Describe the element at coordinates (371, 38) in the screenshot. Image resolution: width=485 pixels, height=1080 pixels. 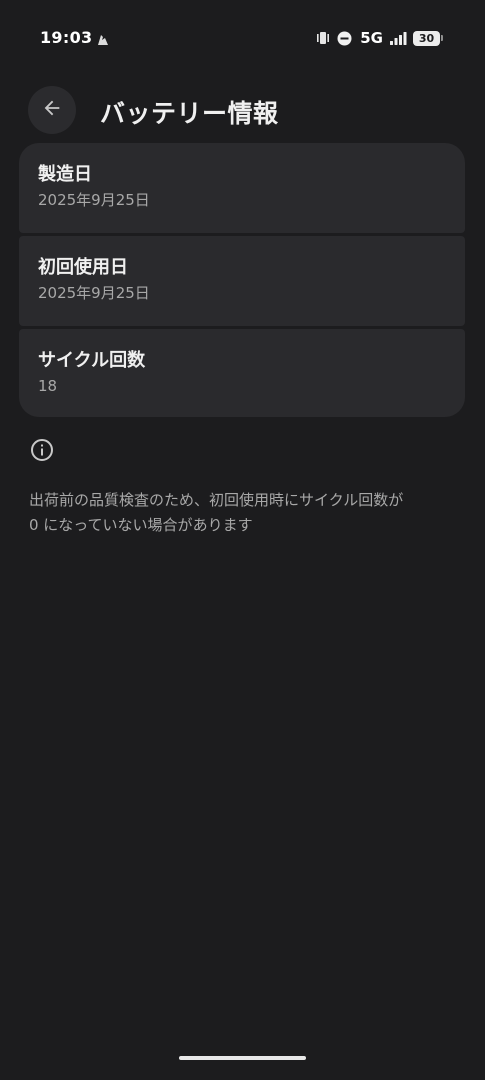
I see `network-type: 5G` at that location.